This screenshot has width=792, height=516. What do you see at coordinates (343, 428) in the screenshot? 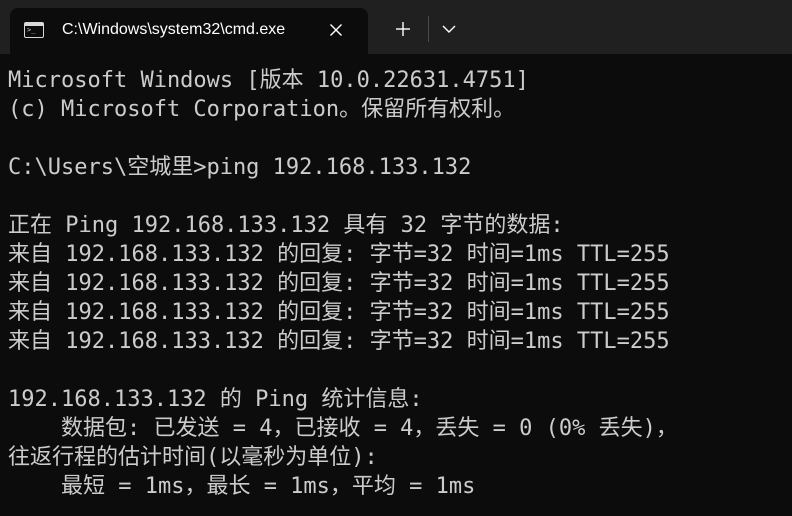
I see `terminal-line: 数据包: 已发送 = 4，已接收 = 4，丢失 = 0 (0% 丢失)，` at bounding box center [343, 428].